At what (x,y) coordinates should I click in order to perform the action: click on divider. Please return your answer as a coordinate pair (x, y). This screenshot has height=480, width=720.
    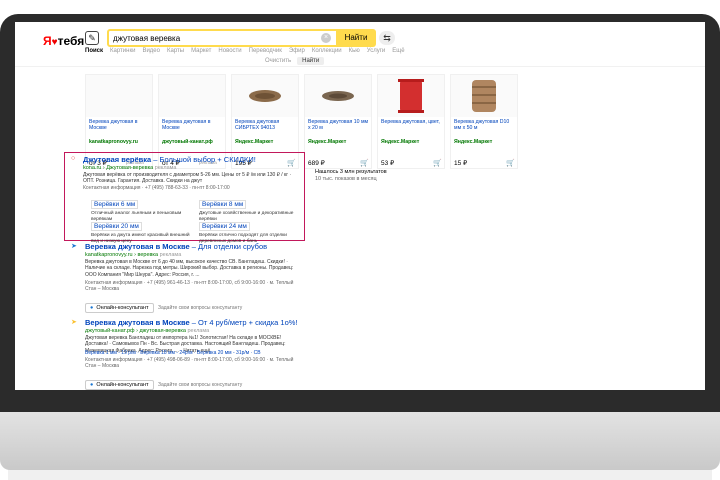
    Looking at the image, I should click on (360, 66).